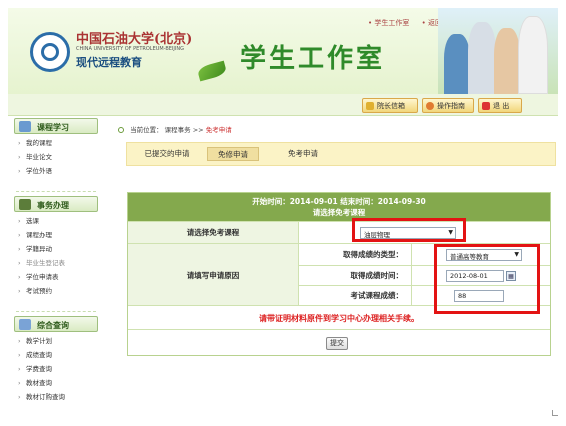  What do you see at coordinates (337, 343) in the screenshot?
I see `submit-button: 提交` at bounding box center [337, 343].